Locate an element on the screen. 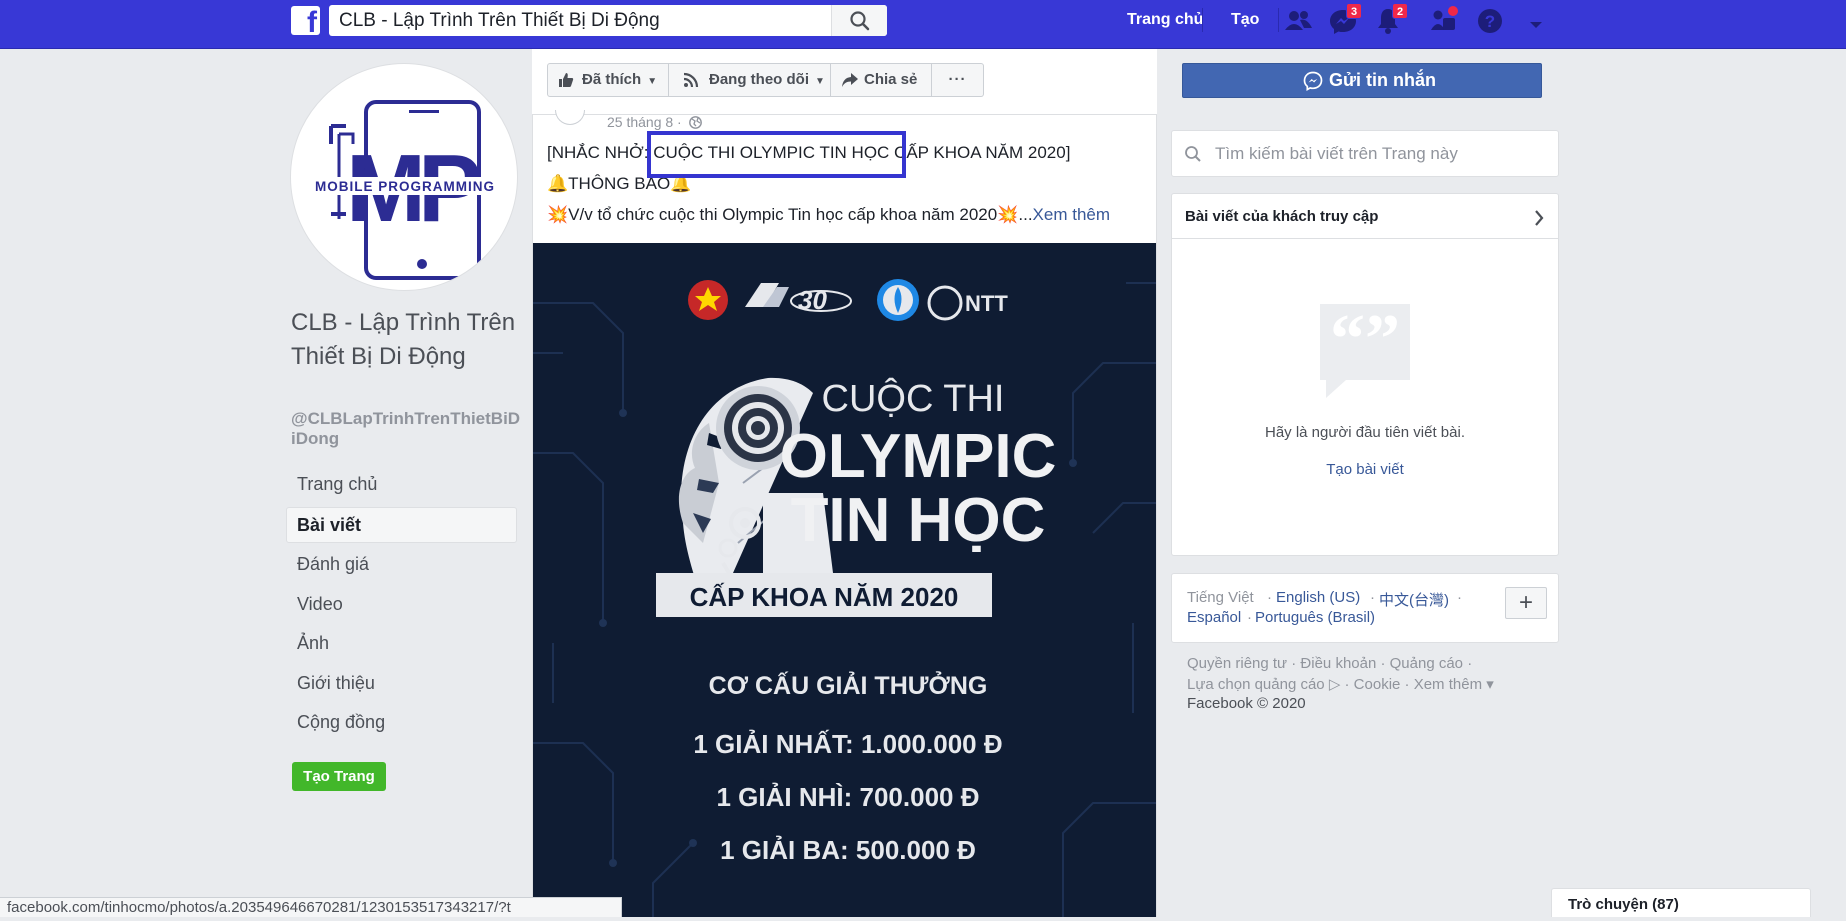 The width and height of the screenshot is (1846, 921). language-current: Tiếng Việt is located at coordinates (1220, 597).